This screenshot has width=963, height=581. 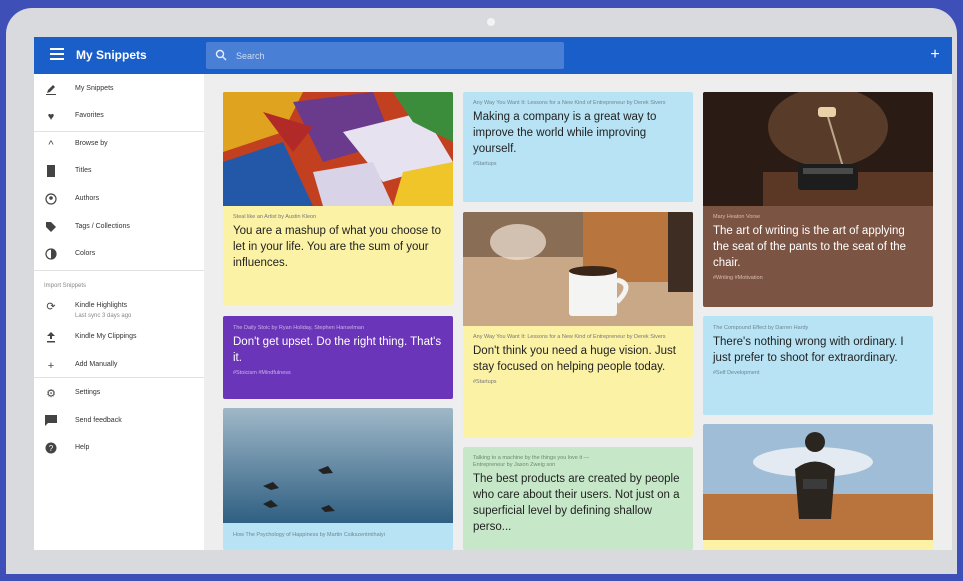 I want to click on menu-icon, so click(x=57, y=55).